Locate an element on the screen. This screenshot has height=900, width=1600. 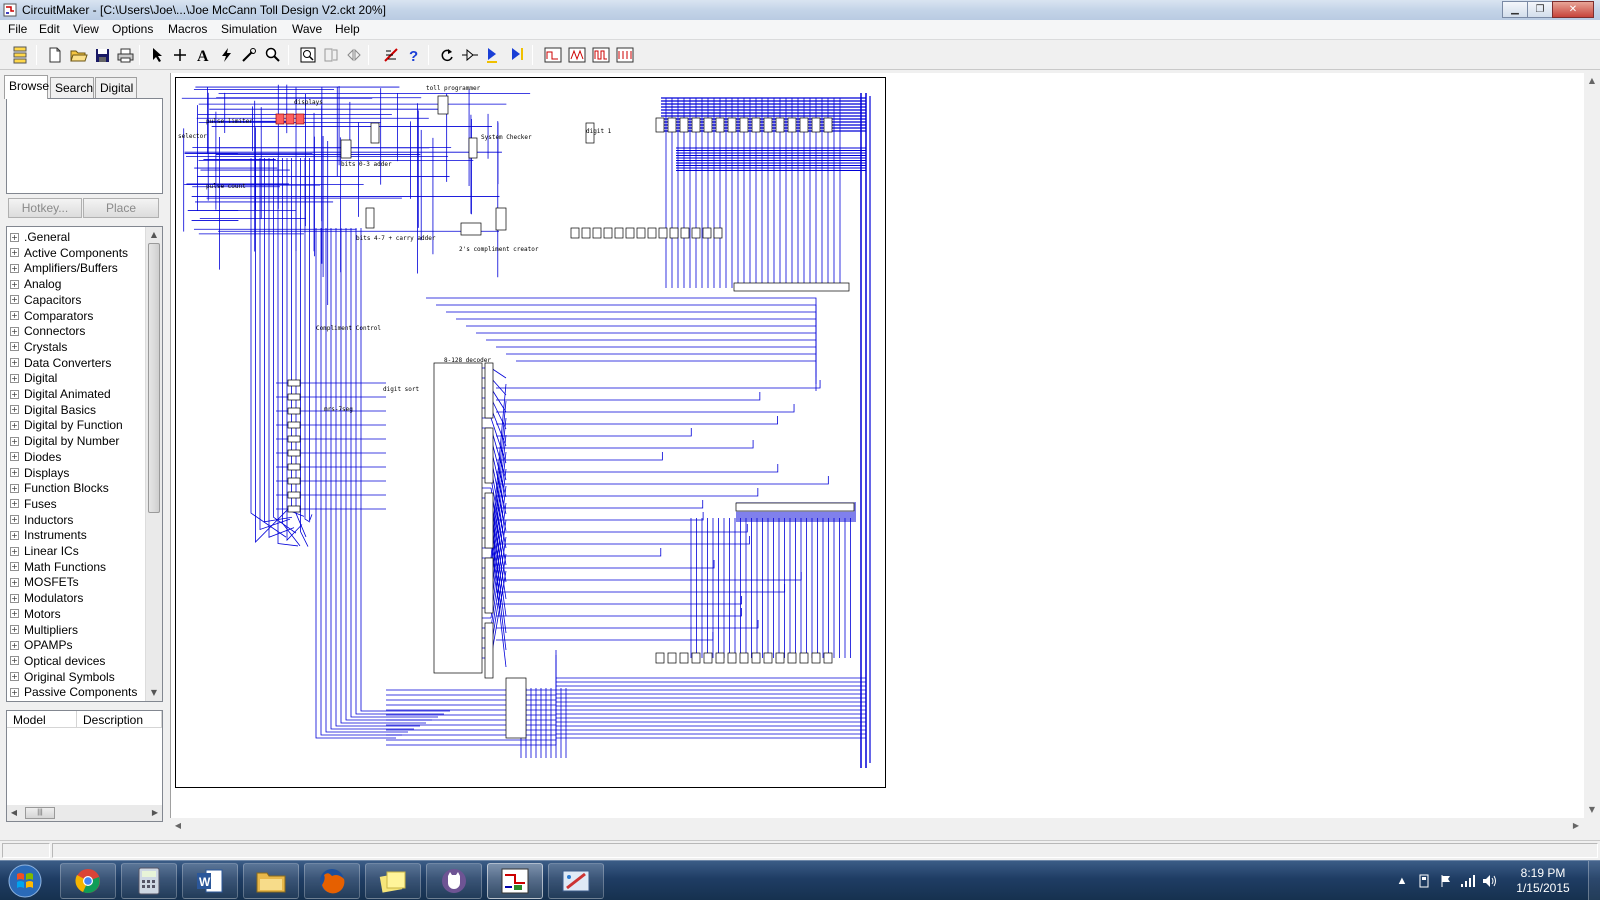
taskbar-word: W is located at coordinates (210, 881).